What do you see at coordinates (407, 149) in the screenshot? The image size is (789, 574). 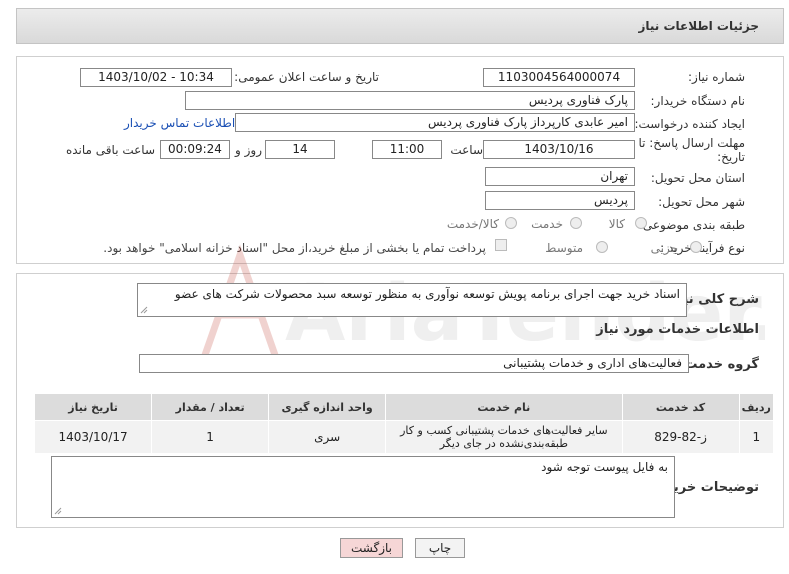 I see `deadline-time-field: 11:00` at bounding box center [407, 149].